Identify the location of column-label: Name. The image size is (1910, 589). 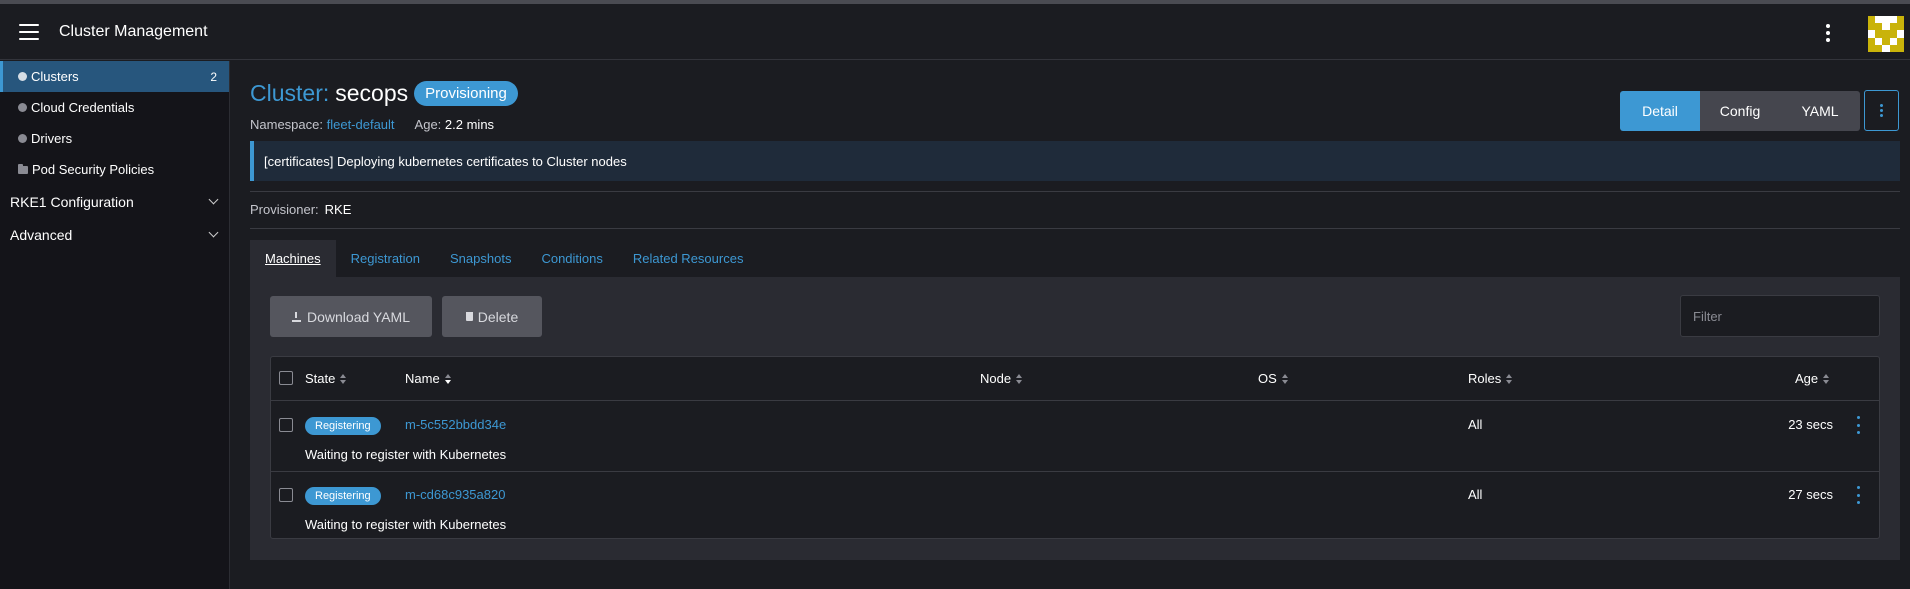
(422, 378).